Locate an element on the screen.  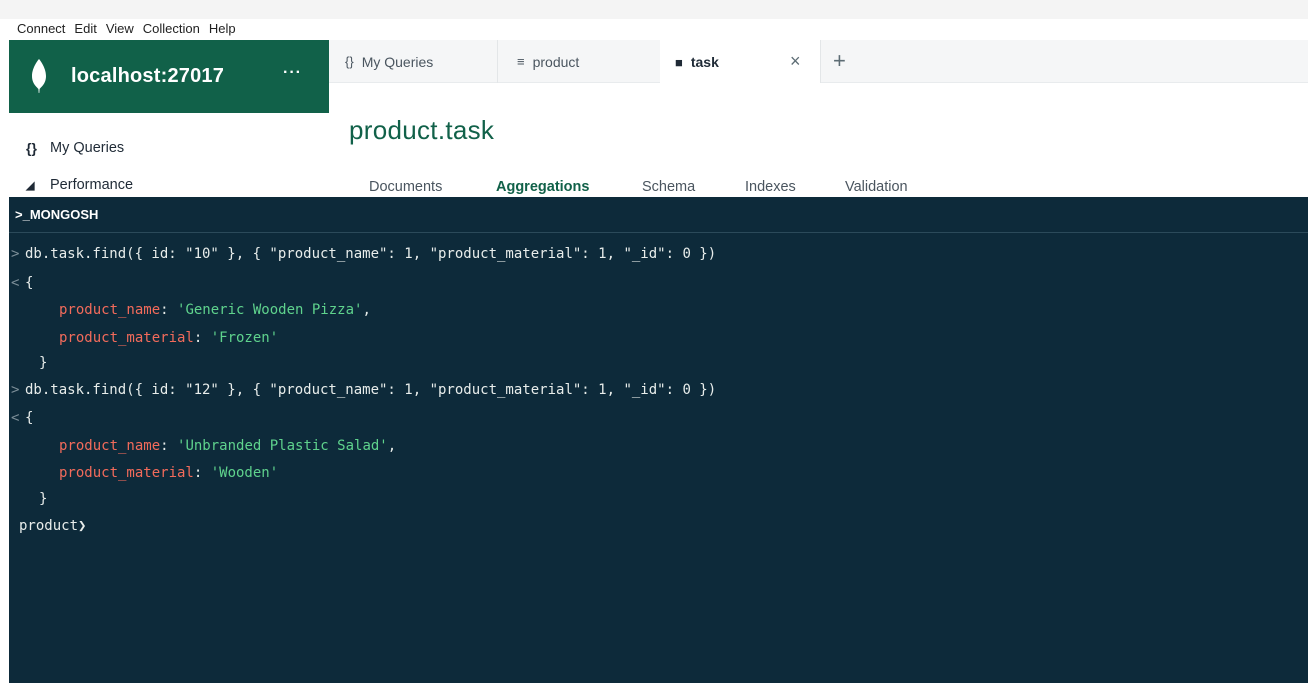
window-title-strip is located at coordinates (654, 9).